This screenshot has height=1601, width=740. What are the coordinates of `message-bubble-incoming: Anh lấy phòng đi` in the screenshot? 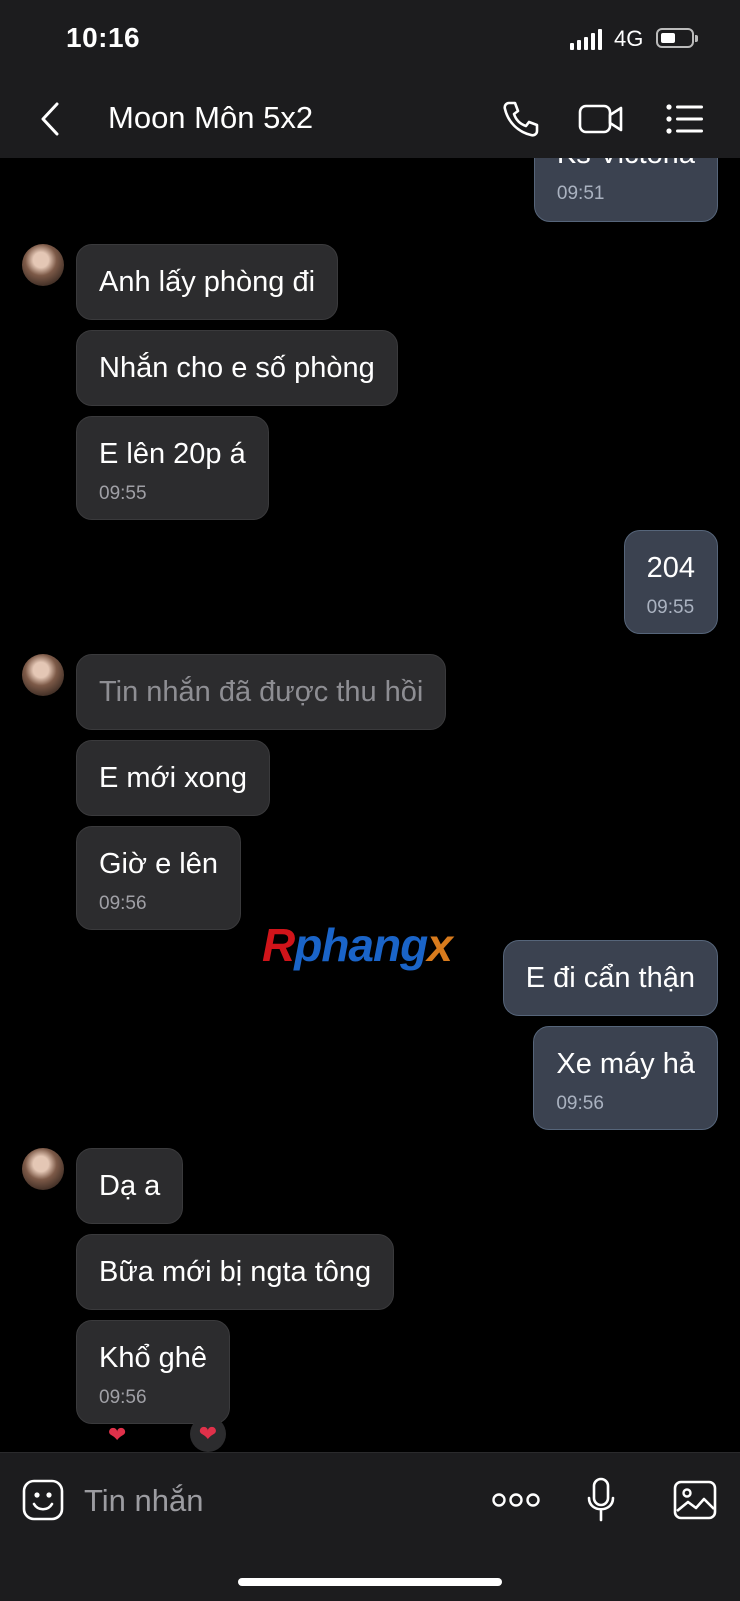 It's located at (207, 282).